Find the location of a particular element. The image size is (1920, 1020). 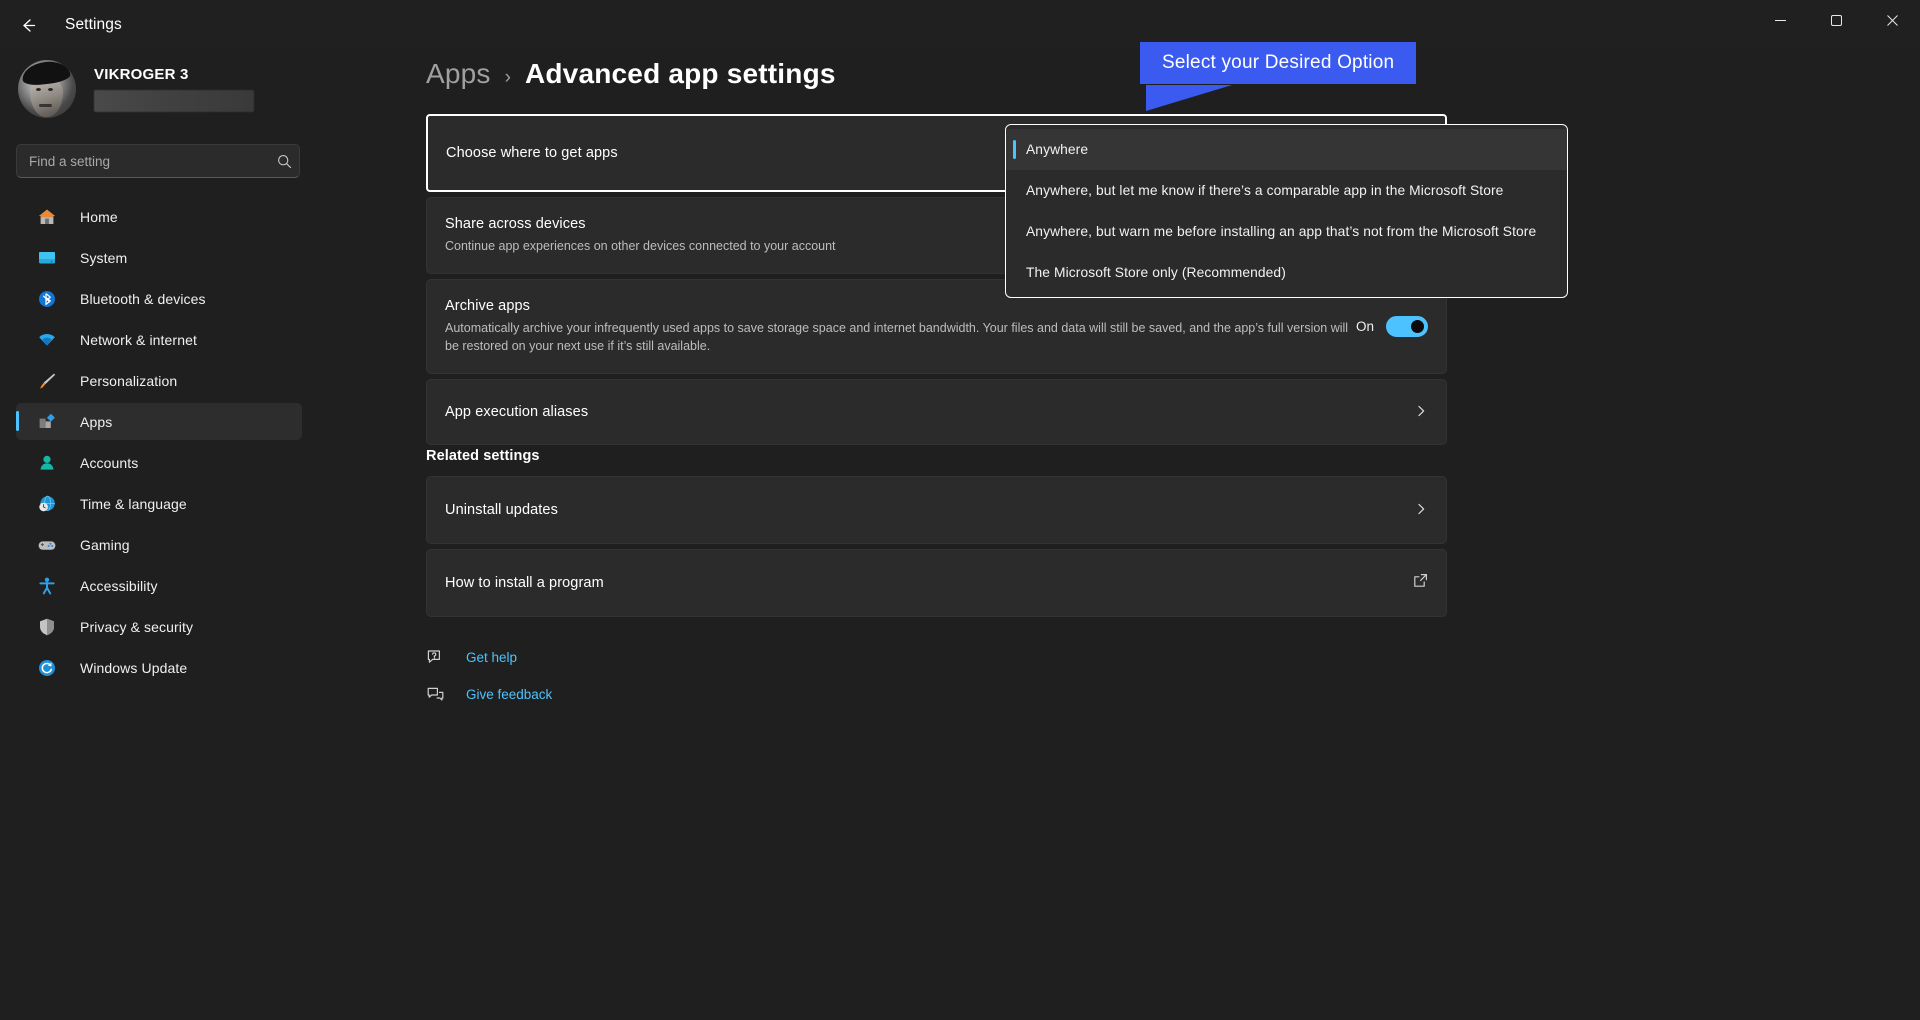

toggle-state-label: On is located at coordinates (1364, 327).